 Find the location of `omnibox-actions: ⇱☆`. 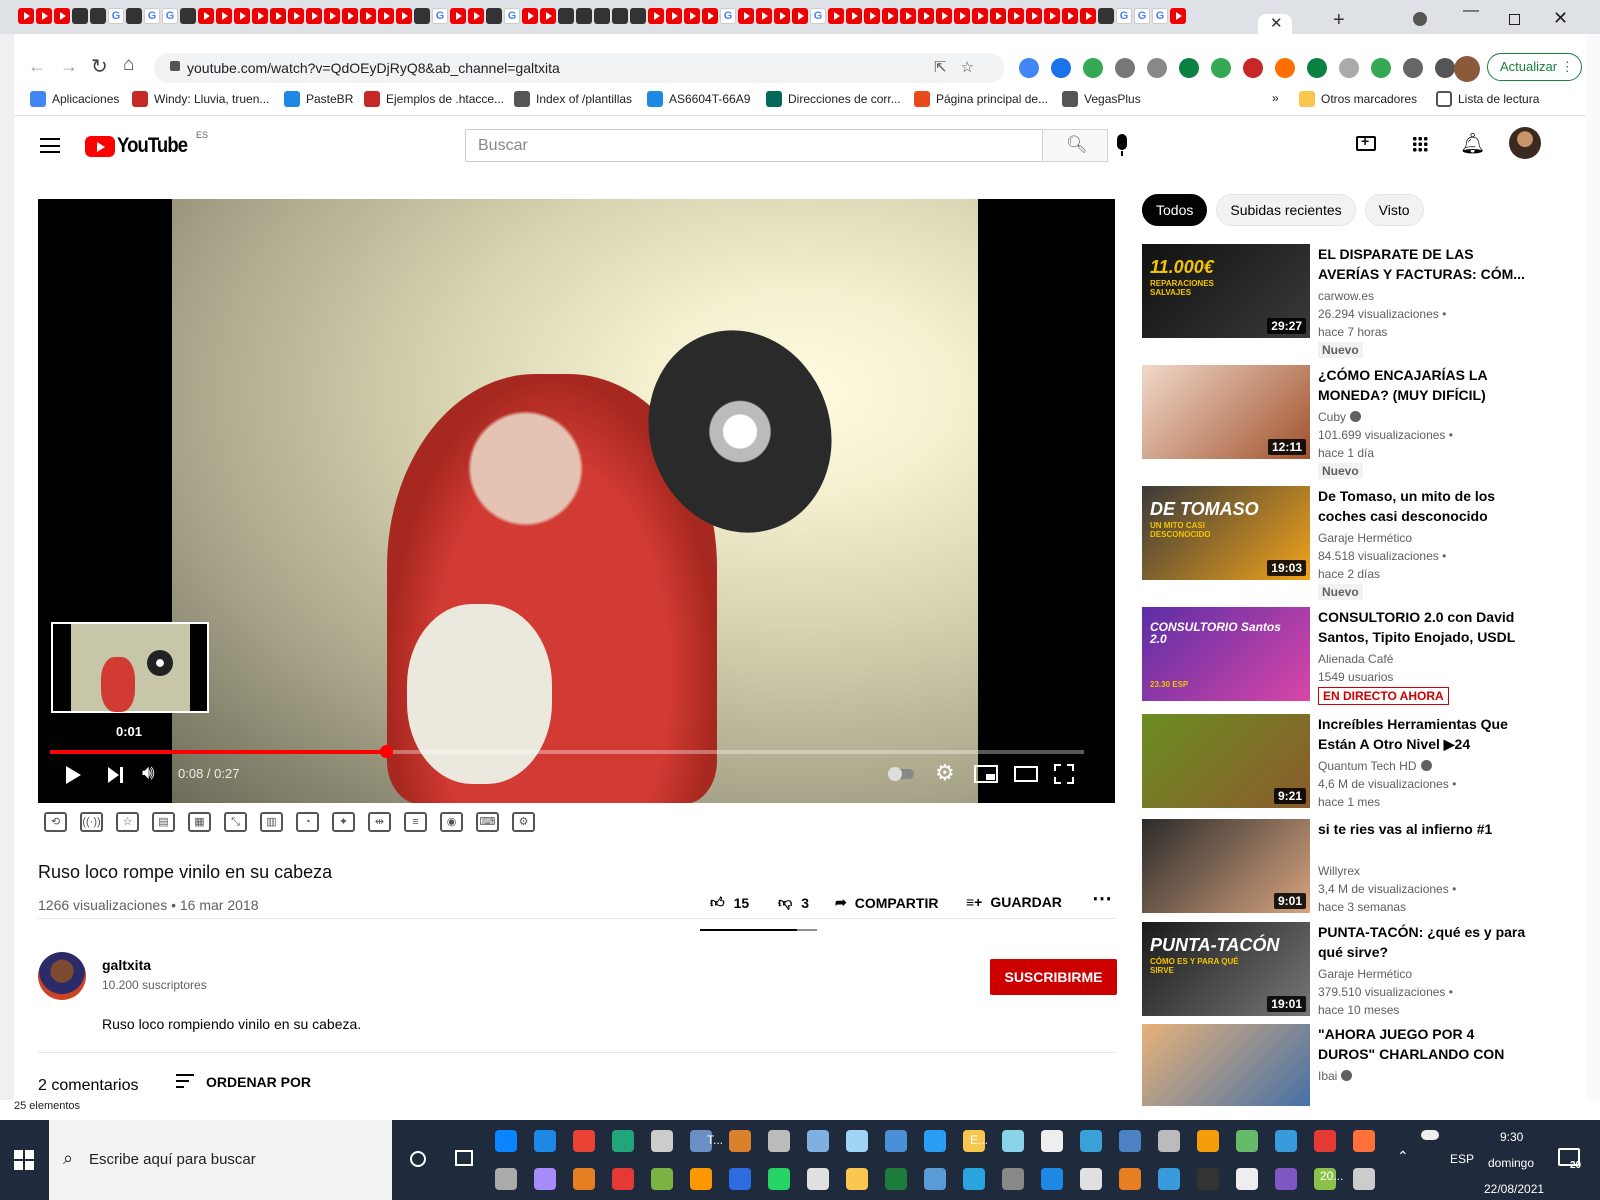

omnibox-actions: ⇱☆ is located at coordinates (961, 67).